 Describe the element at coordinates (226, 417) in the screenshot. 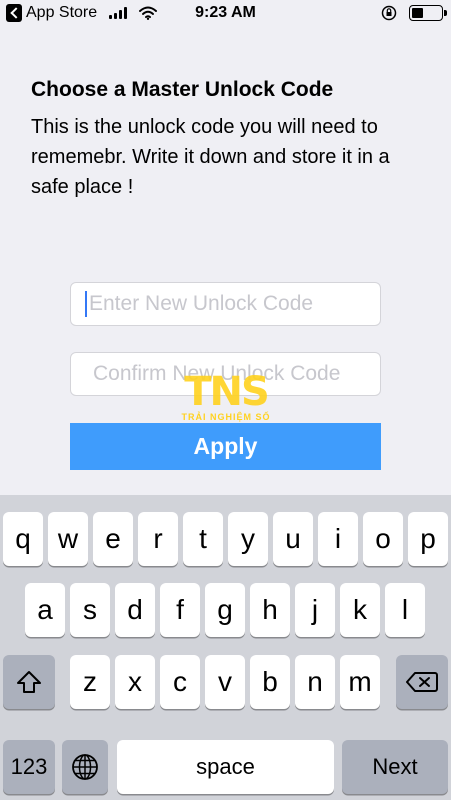

I see `watermark-subtitle: TRẢI NGHIỆM SỐ` at that location.